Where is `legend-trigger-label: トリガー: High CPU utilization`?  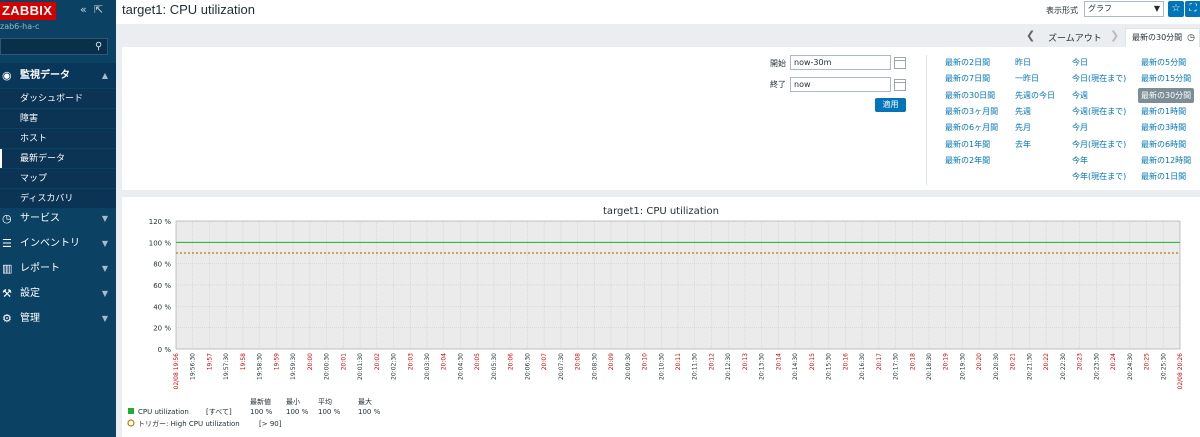 legend-trigger-label: トリガー: High CPU utilization is located at coordinates (189, 423).